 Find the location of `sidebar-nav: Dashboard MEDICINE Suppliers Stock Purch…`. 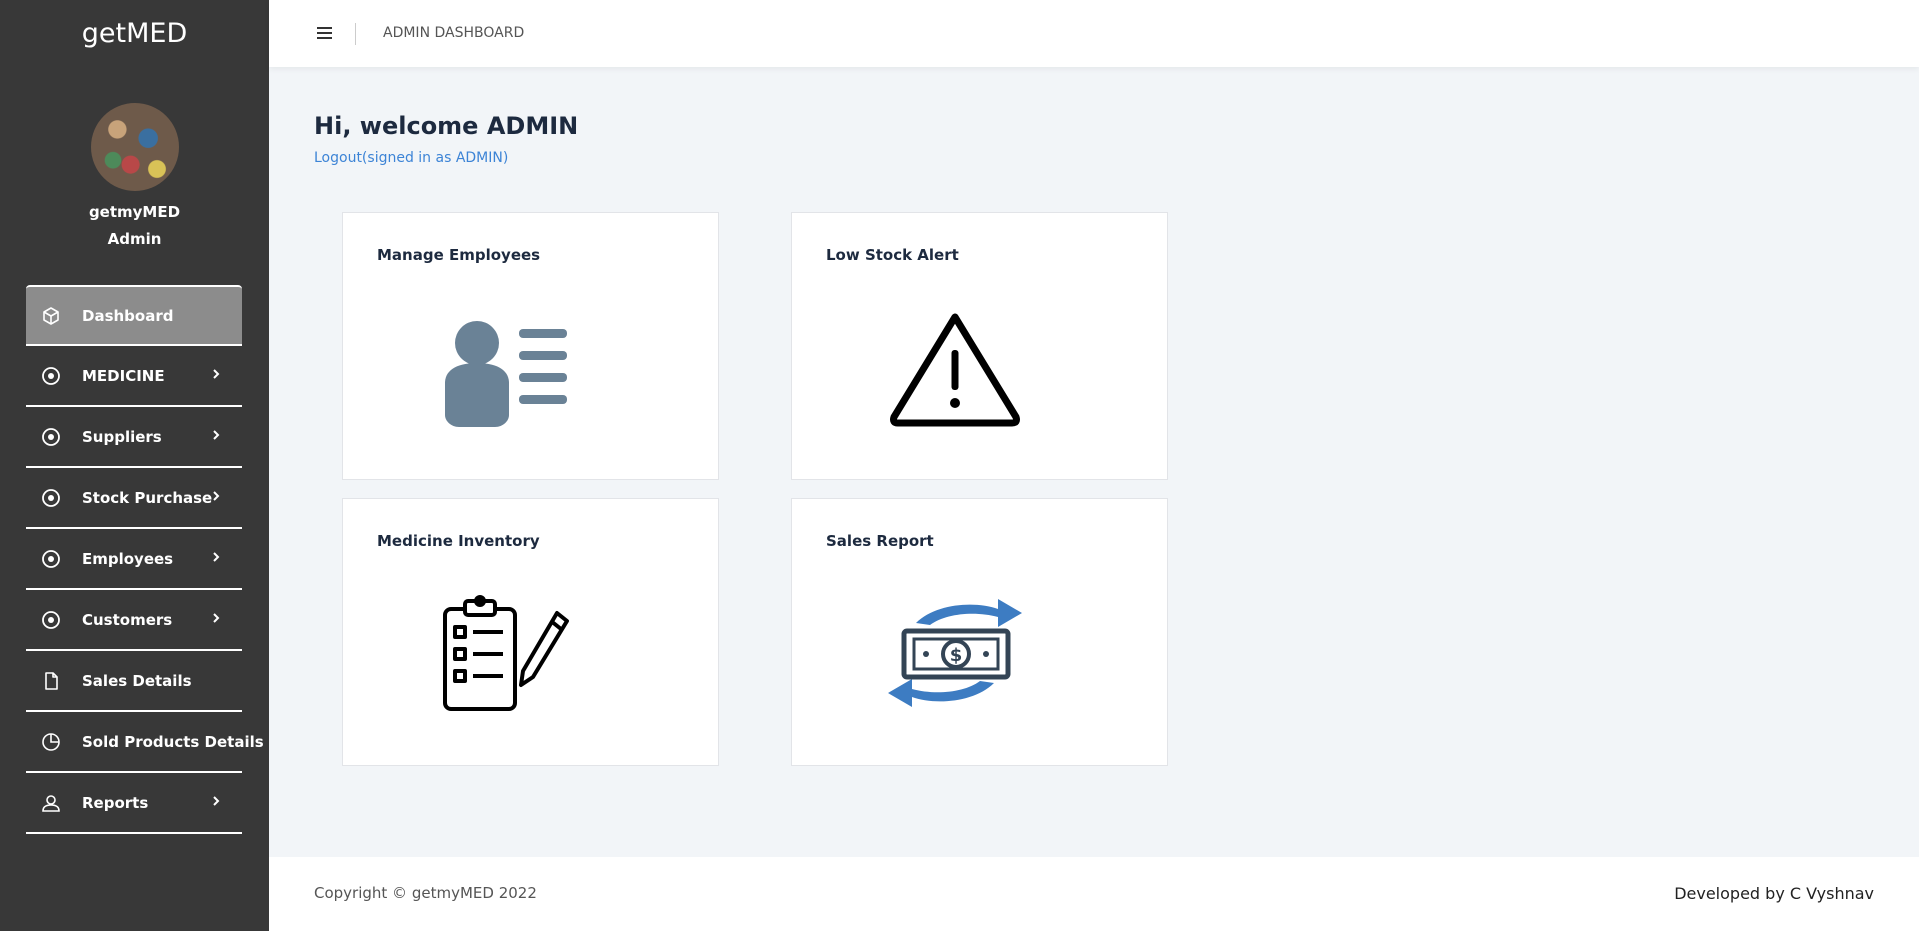

sidebar-nav: Dashboard MEDICINE Suppliers Stock Purch… is located at coordinates (145, 559).